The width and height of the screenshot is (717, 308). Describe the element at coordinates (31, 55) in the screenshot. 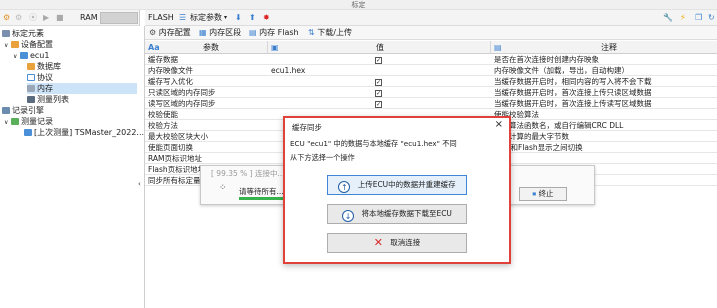

I see `tree-item-ecu: ∨ ecu1` at that location.